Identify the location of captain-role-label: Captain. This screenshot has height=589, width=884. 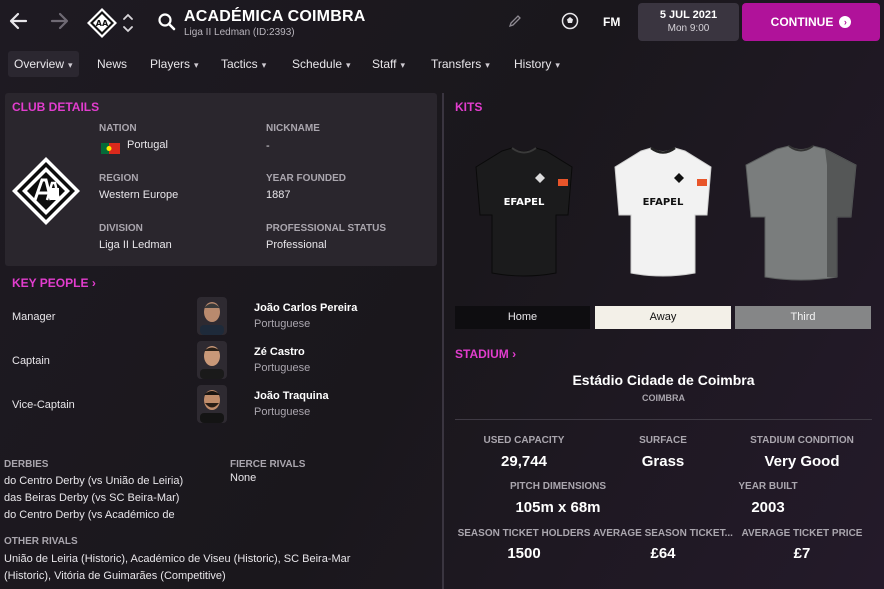
(31, 361).